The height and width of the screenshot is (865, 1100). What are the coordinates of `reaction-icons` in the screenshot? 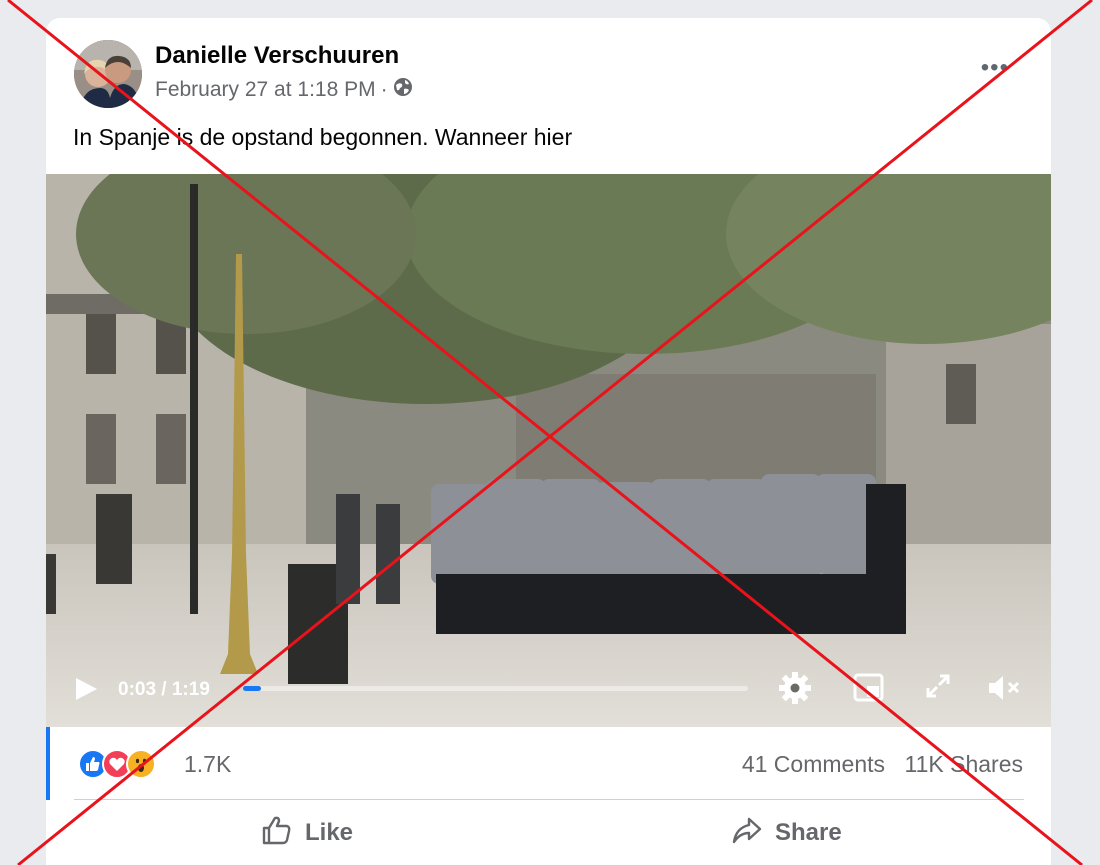 It's located at (117, 764).